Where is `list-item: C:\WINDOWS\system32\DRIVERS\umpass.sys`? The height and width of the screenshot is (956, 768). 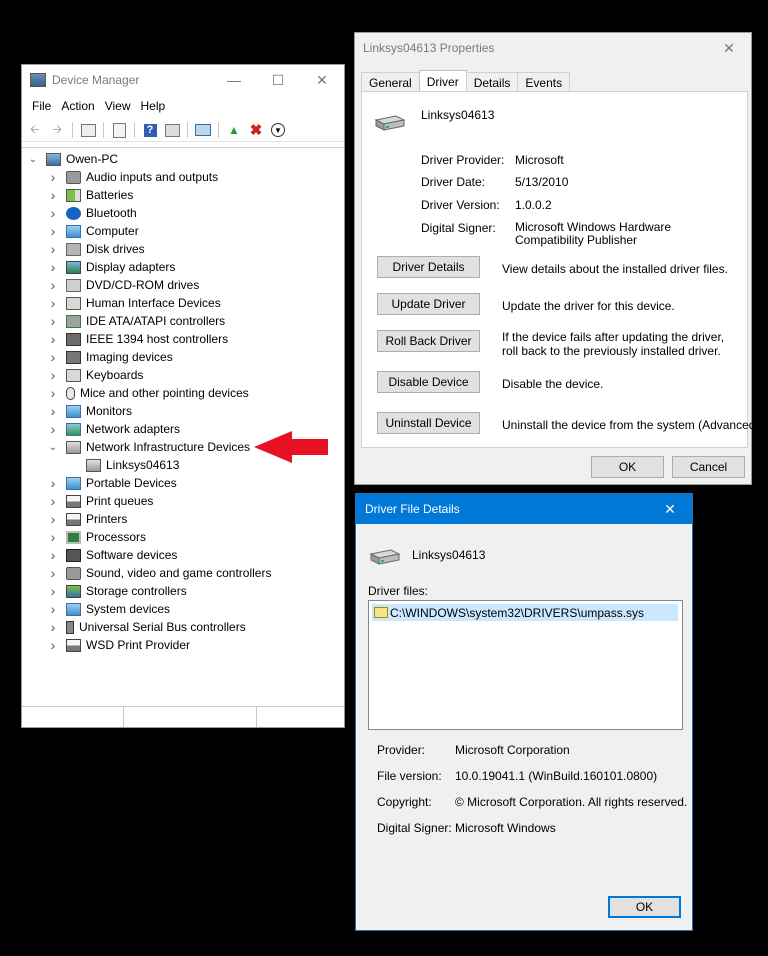 list-item: C:\WINDOWS\system32\DRIVERS\umpass.sys is located at coordinates (525, 612).